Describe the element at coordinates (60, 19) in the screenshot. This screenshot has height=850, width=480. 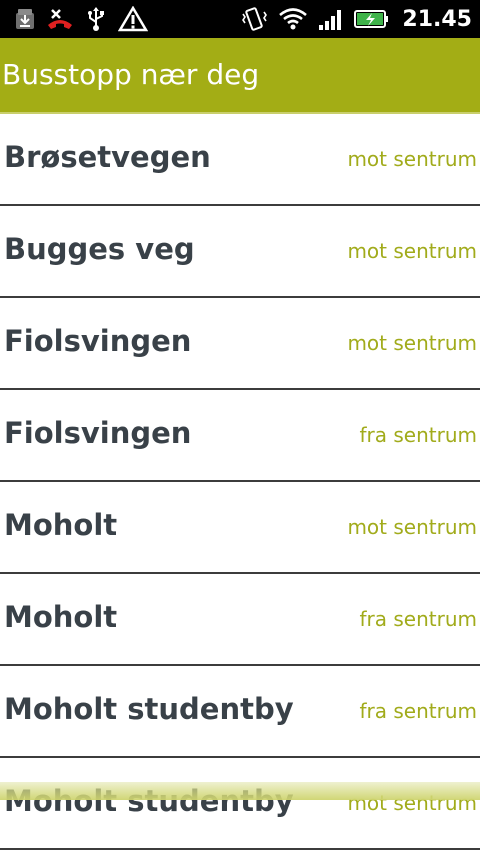
I see `missed-call-icon` at that location.